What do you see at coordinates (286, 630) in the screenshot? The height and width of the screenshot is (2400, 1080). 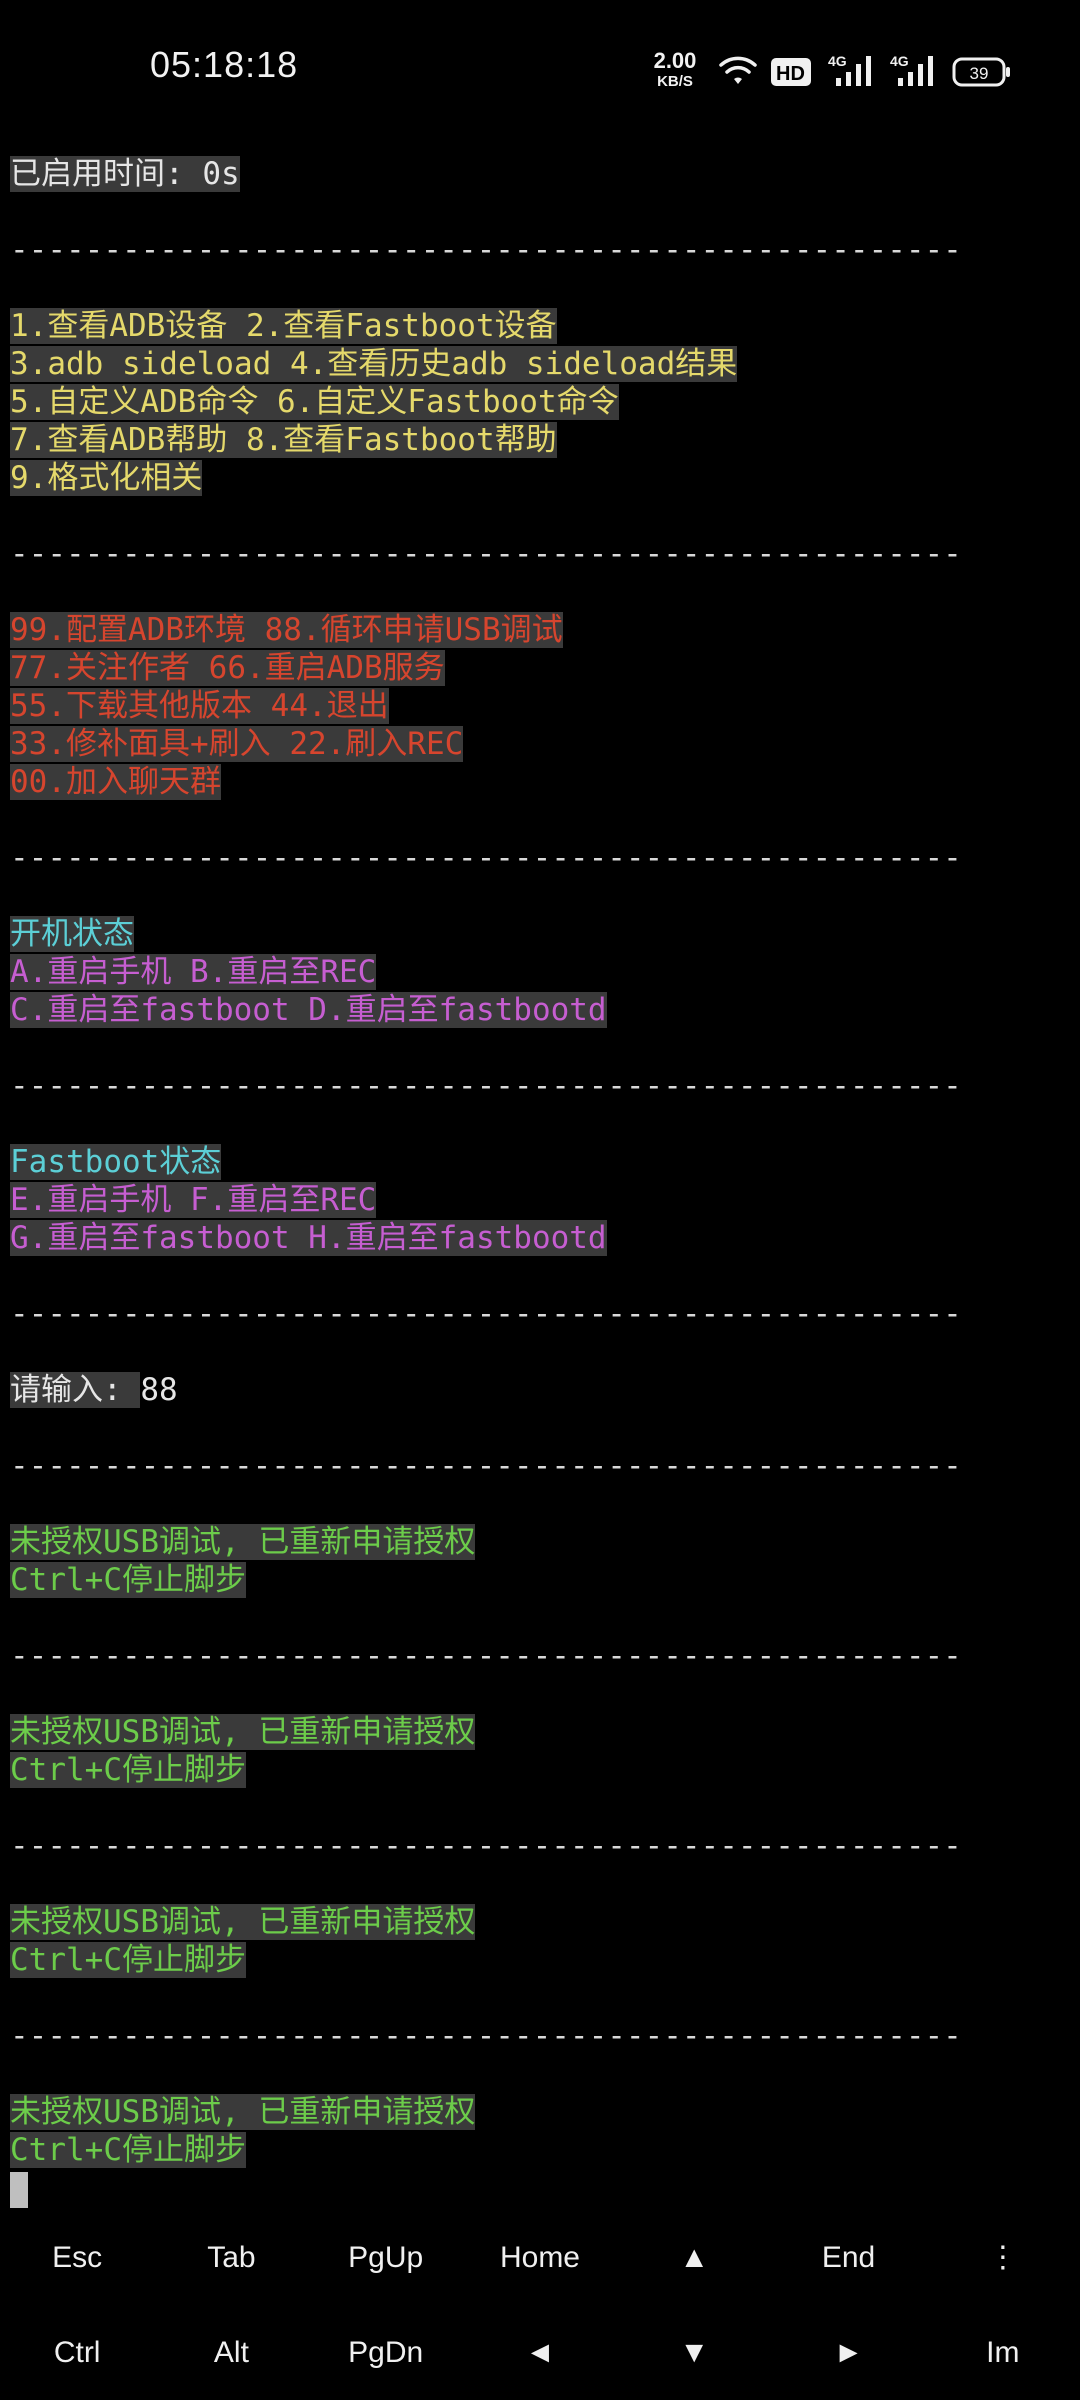 I see `menu-extra-line: 99.配置ADB环境 88.循环申请USB调试` at bounding box center [286, 630].